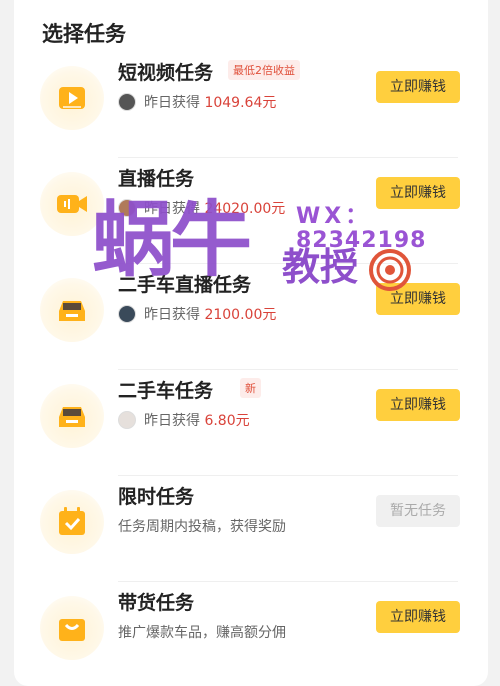 This screenshot has height=686, width=500. Describe the element at coordinates (418, 511) in the screenshot. I see `no-task-button: 暂无任务` at that location.